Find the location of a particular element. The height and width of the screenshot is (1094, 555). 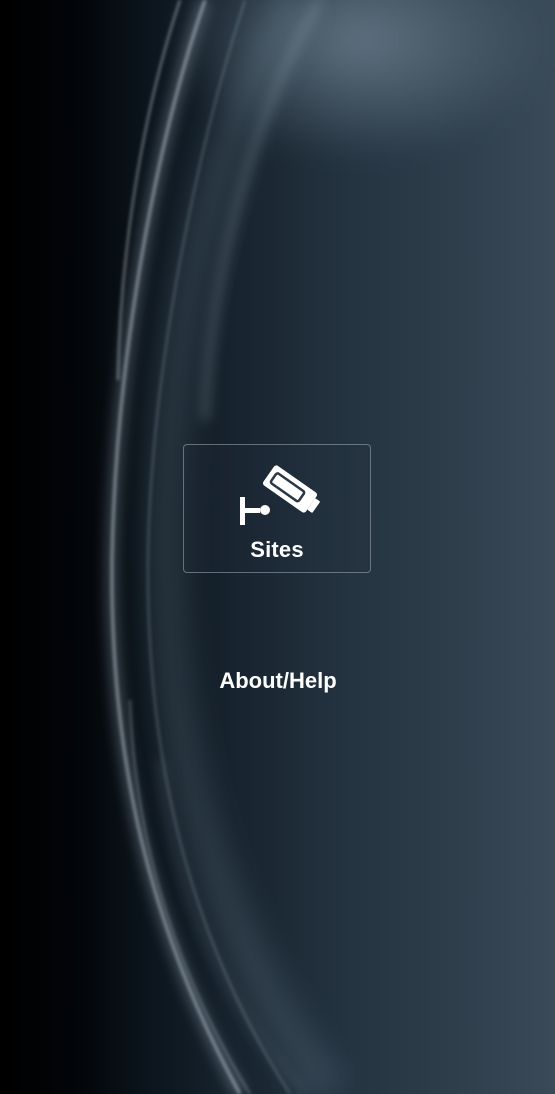

sites-label: Sites is located at coordinates (277, 549).